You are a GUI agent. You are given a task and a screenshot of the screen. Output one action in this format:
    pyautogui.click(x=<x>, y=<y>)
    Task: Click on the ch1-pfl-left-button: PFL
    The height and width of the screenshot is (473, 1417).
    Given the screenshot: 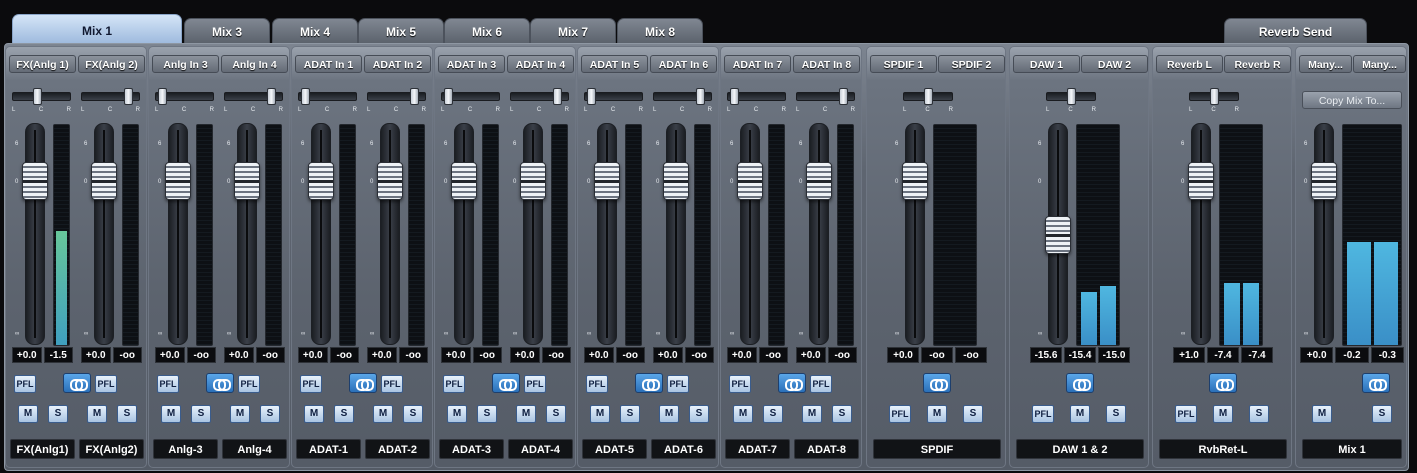 What is the action you would take?
    pyautogui.click(x=168, y=384)
    